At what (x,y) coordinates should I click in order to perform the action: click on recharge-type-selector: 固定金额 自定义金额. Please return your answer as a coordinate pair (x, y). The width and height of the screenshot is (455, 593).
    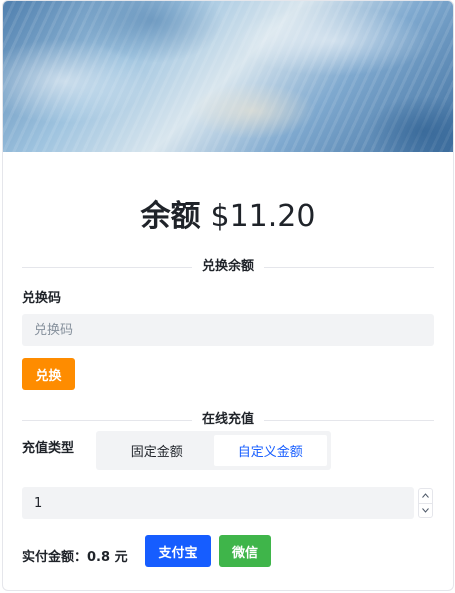
    Looking at the image, I should click on (213, 450).